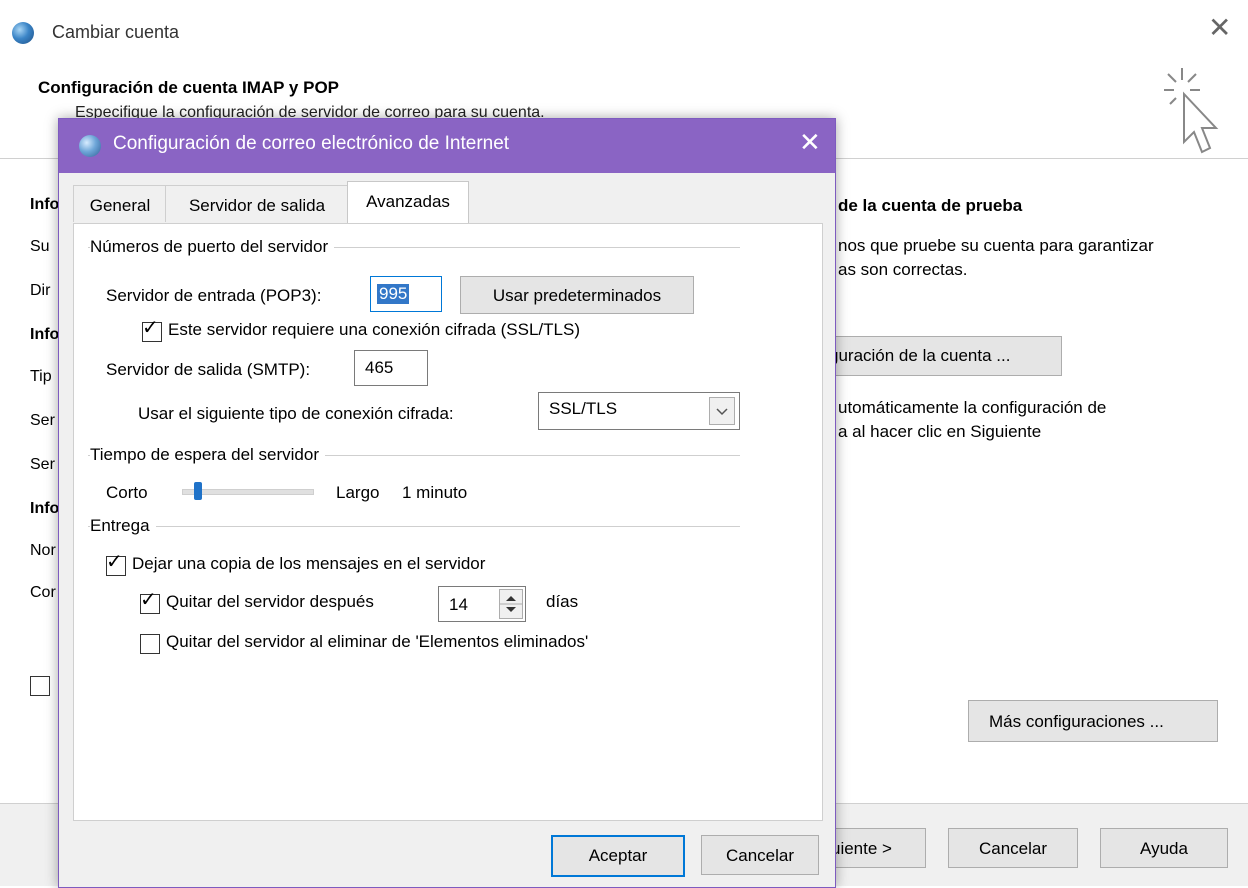  Describe the element at coordinates (1191, 111) in the screenshot. I see `cursor-sparkle-icon` at that location.